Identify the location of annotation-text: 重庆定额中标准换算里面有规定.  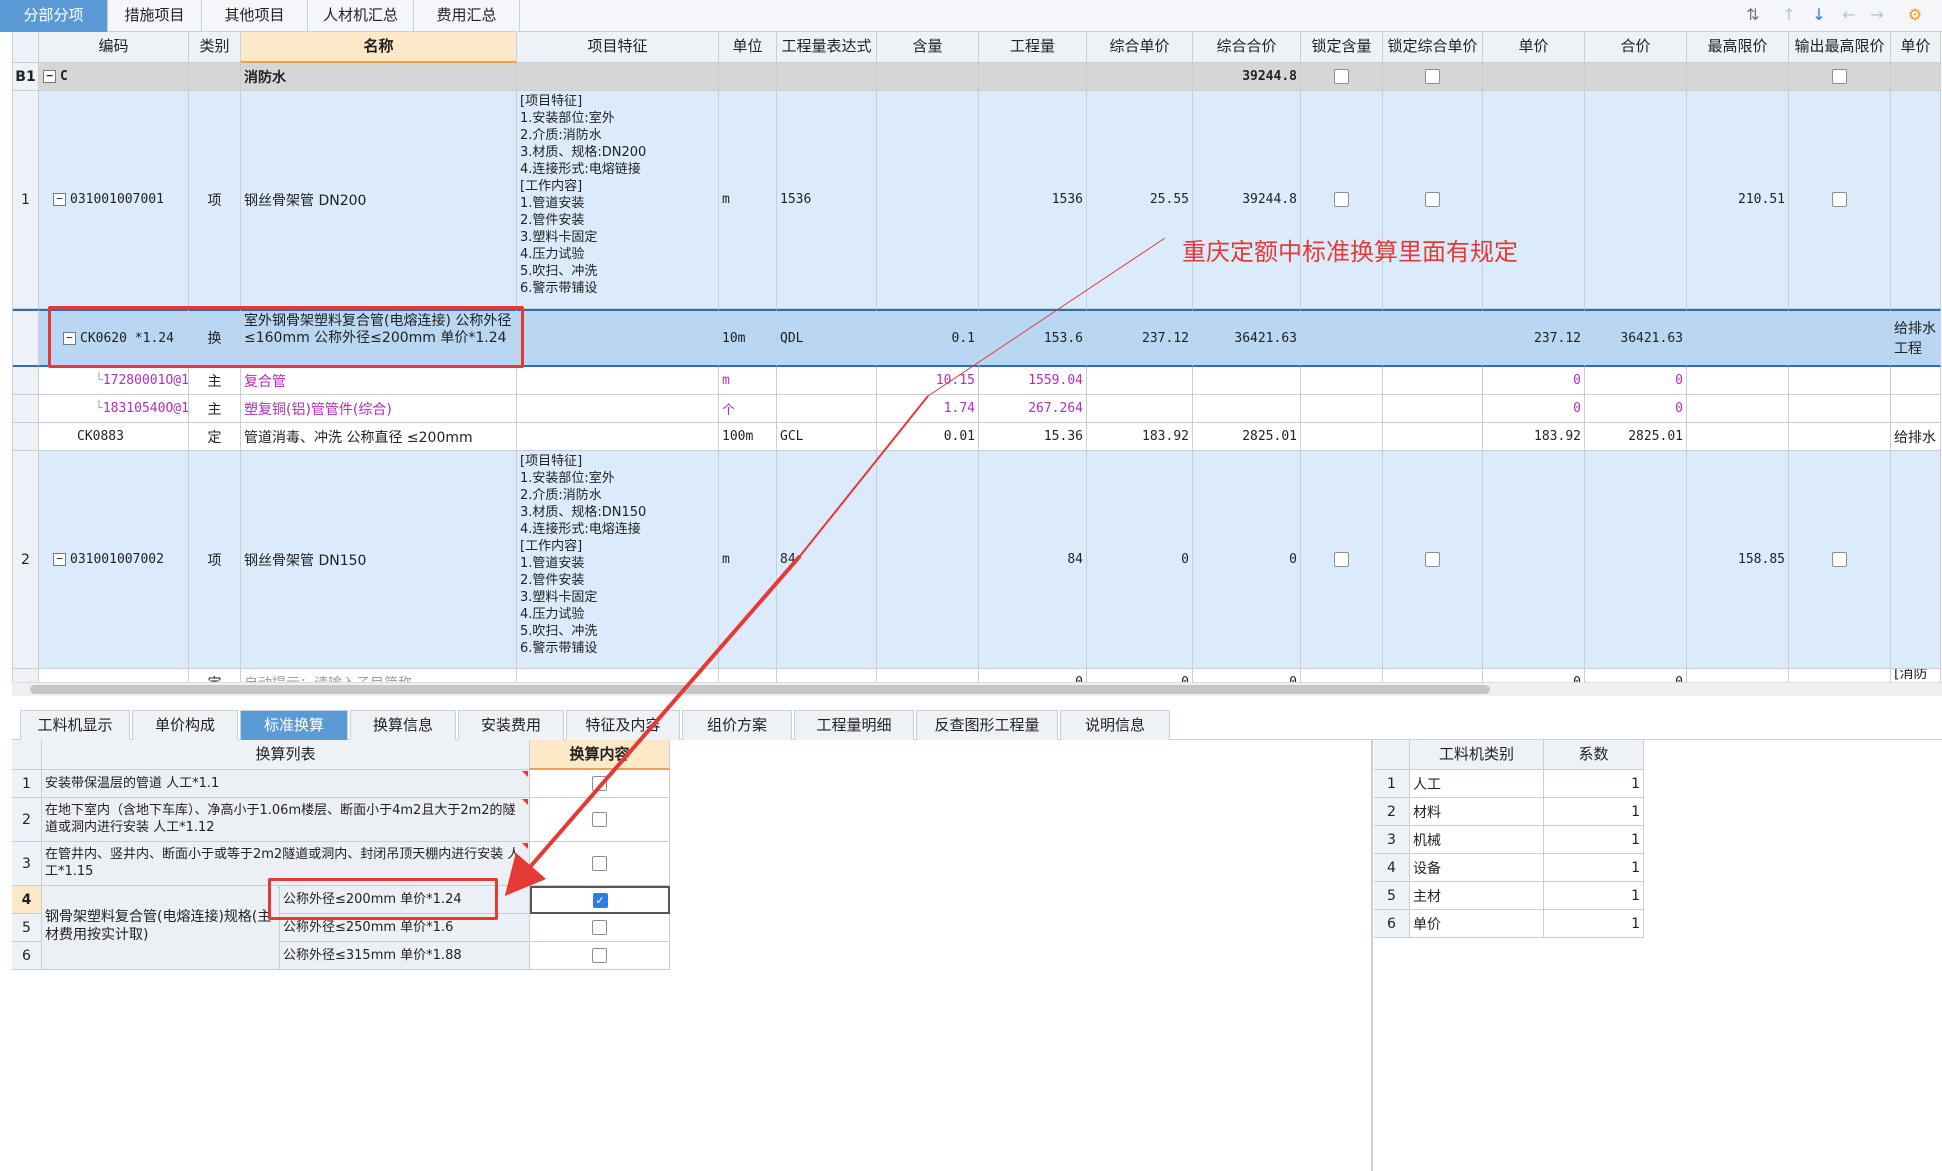
(1350, 252).